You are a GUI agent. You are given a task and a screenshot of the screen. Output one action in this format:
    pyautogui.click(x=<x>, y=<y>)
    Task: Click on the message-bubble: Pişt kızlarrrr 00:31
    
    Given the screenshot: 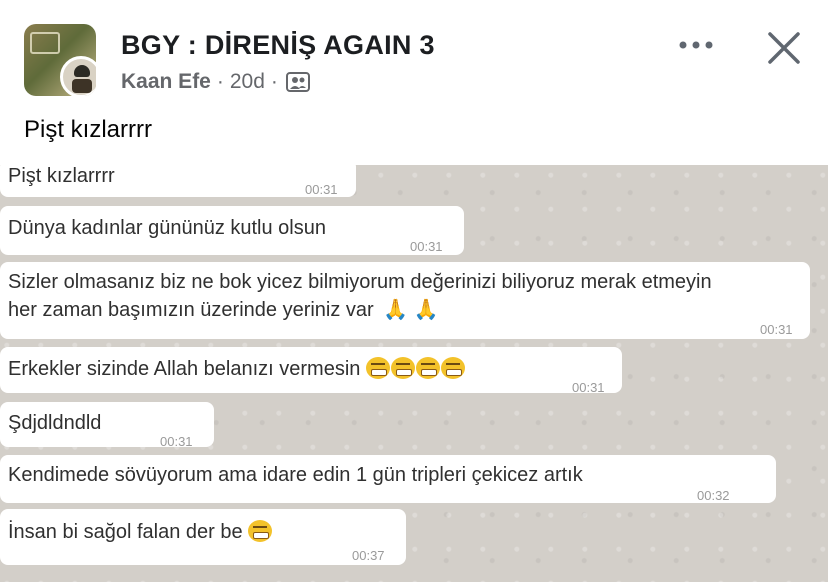 What is the action you would take?
    pyautogui.click(x=178, y=181)
    